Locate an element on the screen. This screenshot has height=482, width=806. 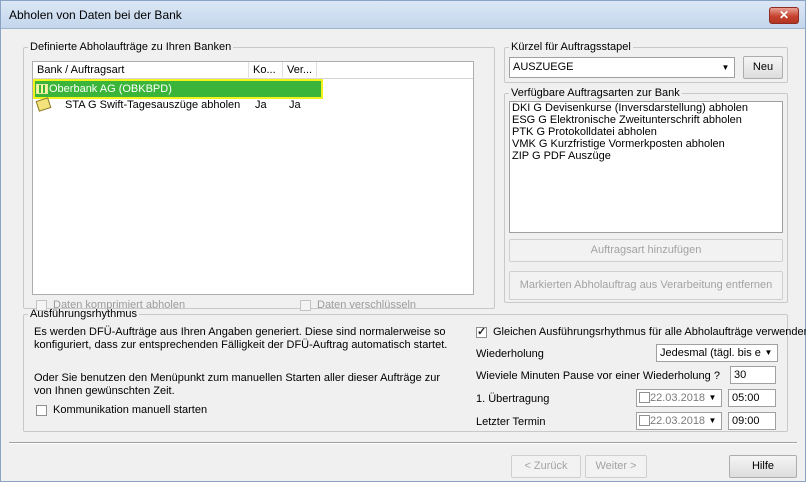
last-date-checkbox is located at coordinates (644, 420).